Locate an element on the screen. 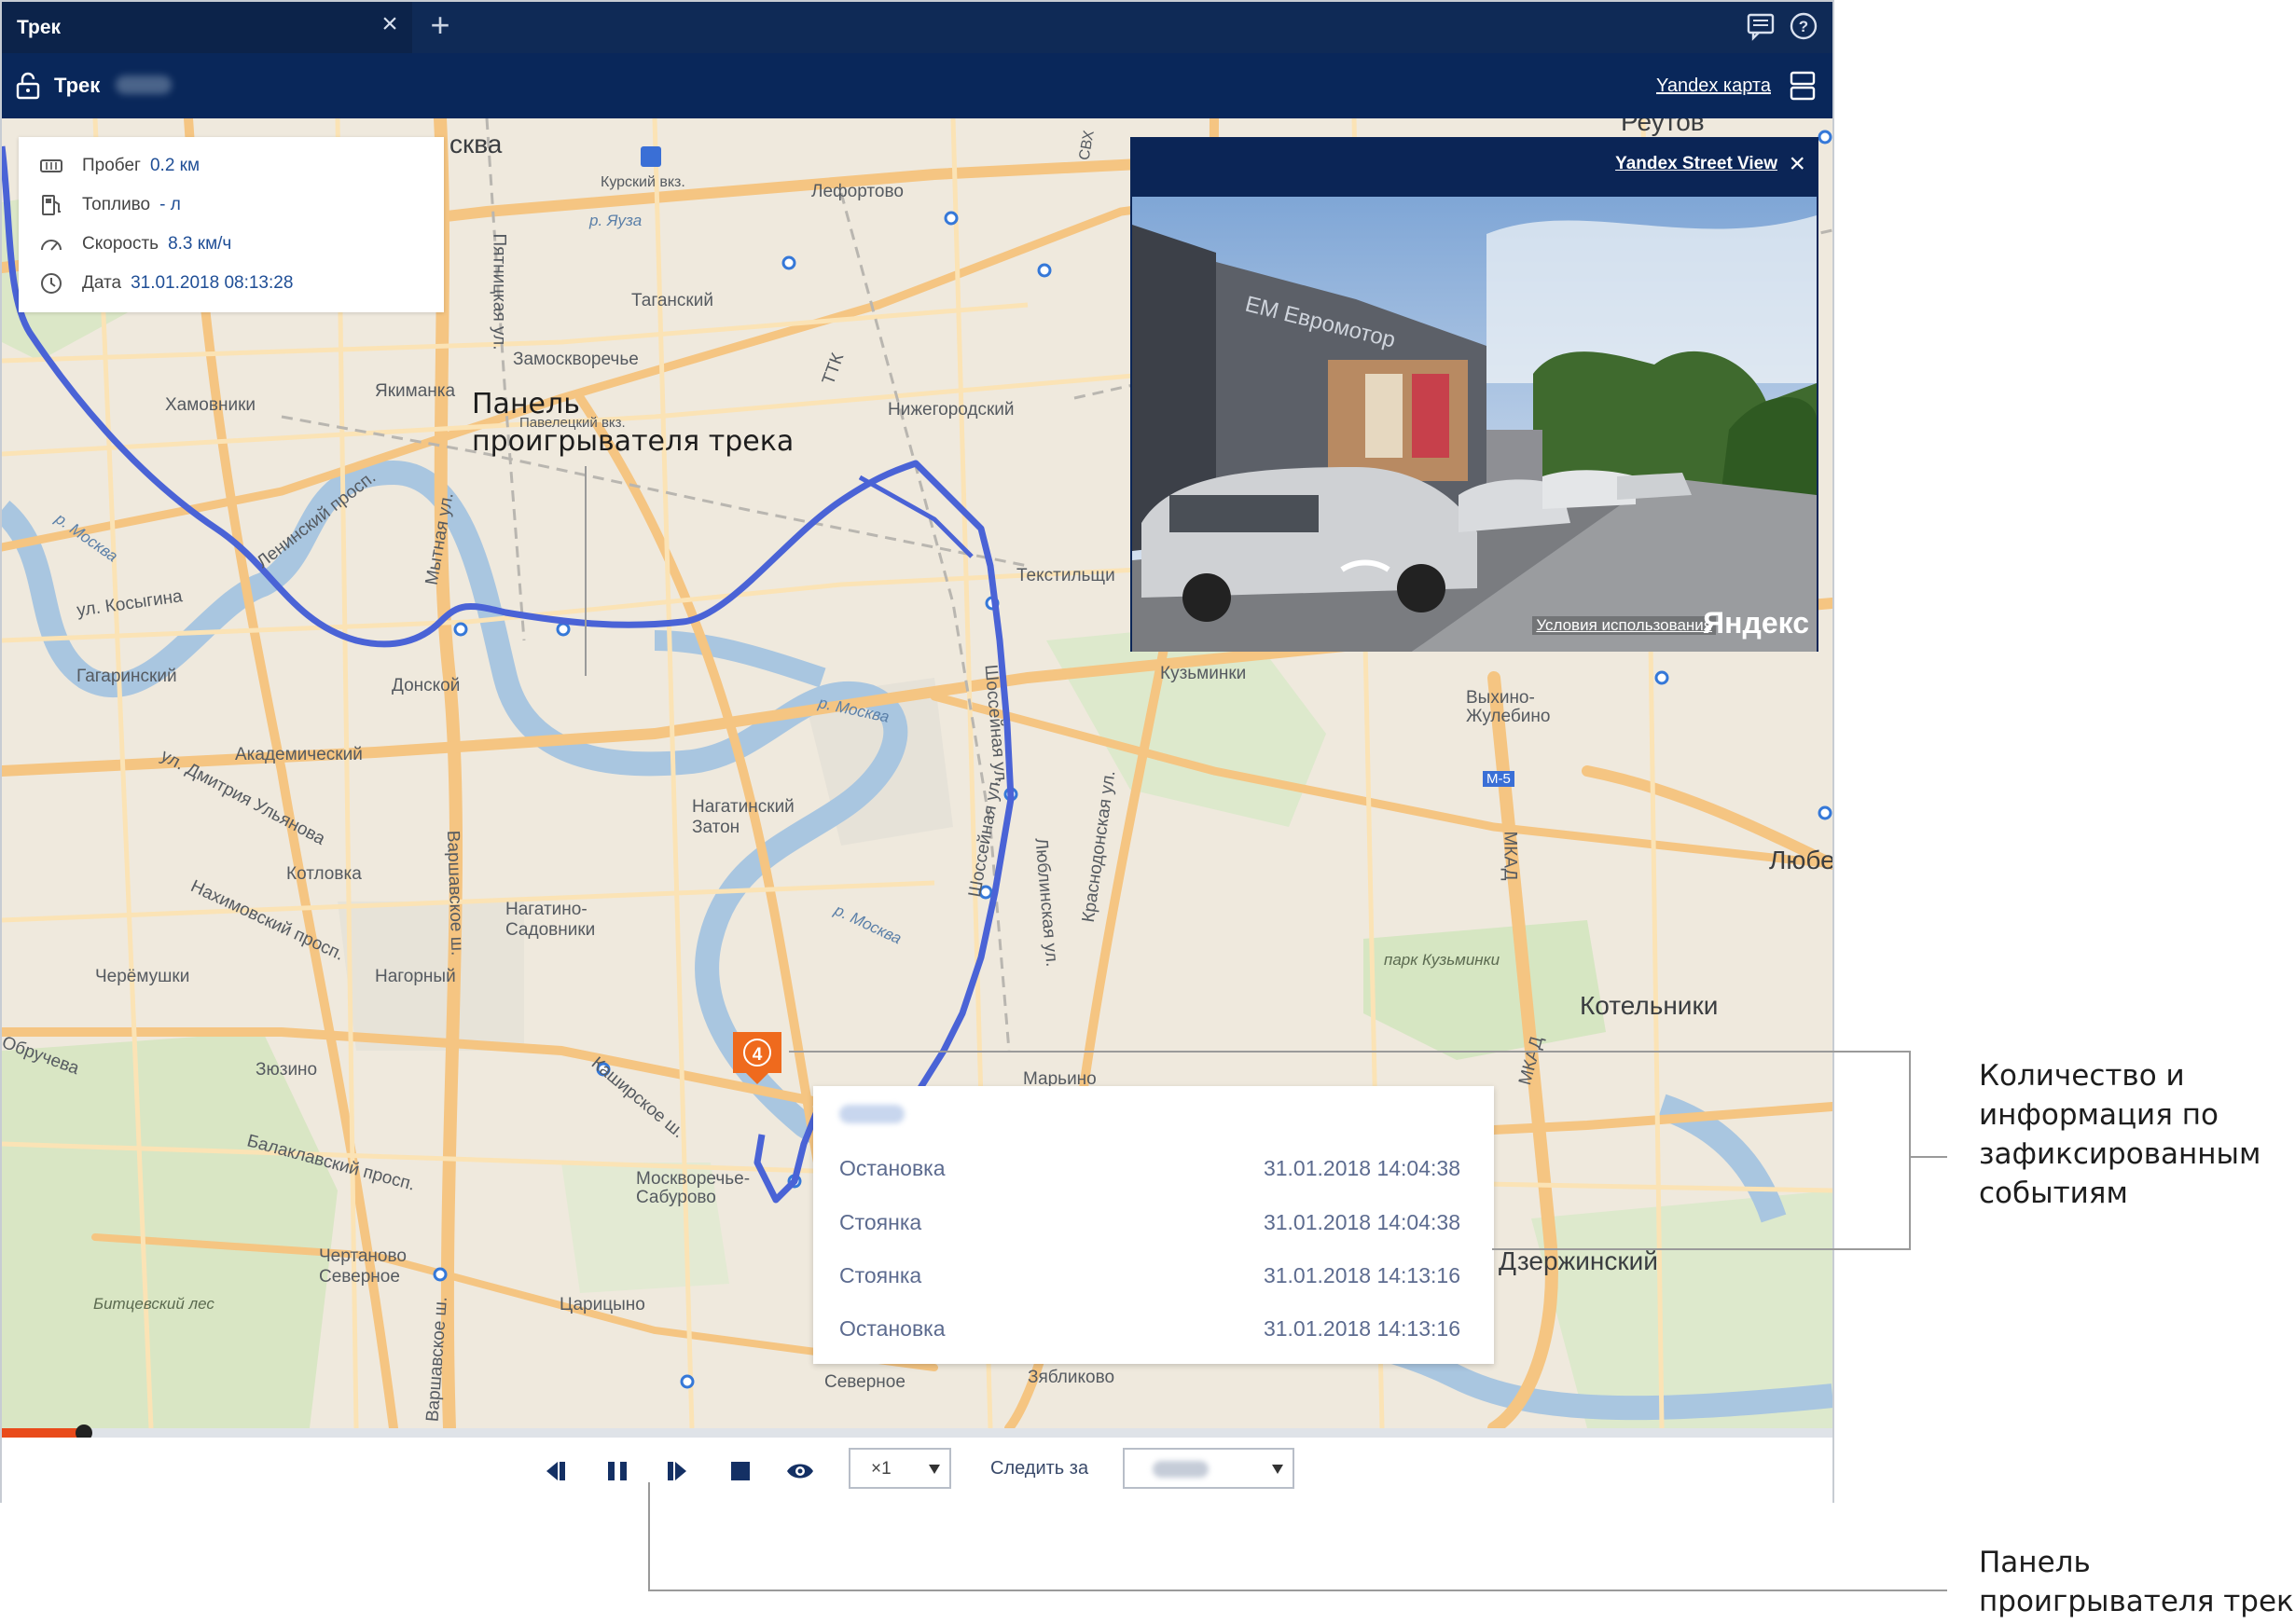 The height and width of the screenshot is (1624, 2295). track-label: Трек is located at coordinates (78, 85).